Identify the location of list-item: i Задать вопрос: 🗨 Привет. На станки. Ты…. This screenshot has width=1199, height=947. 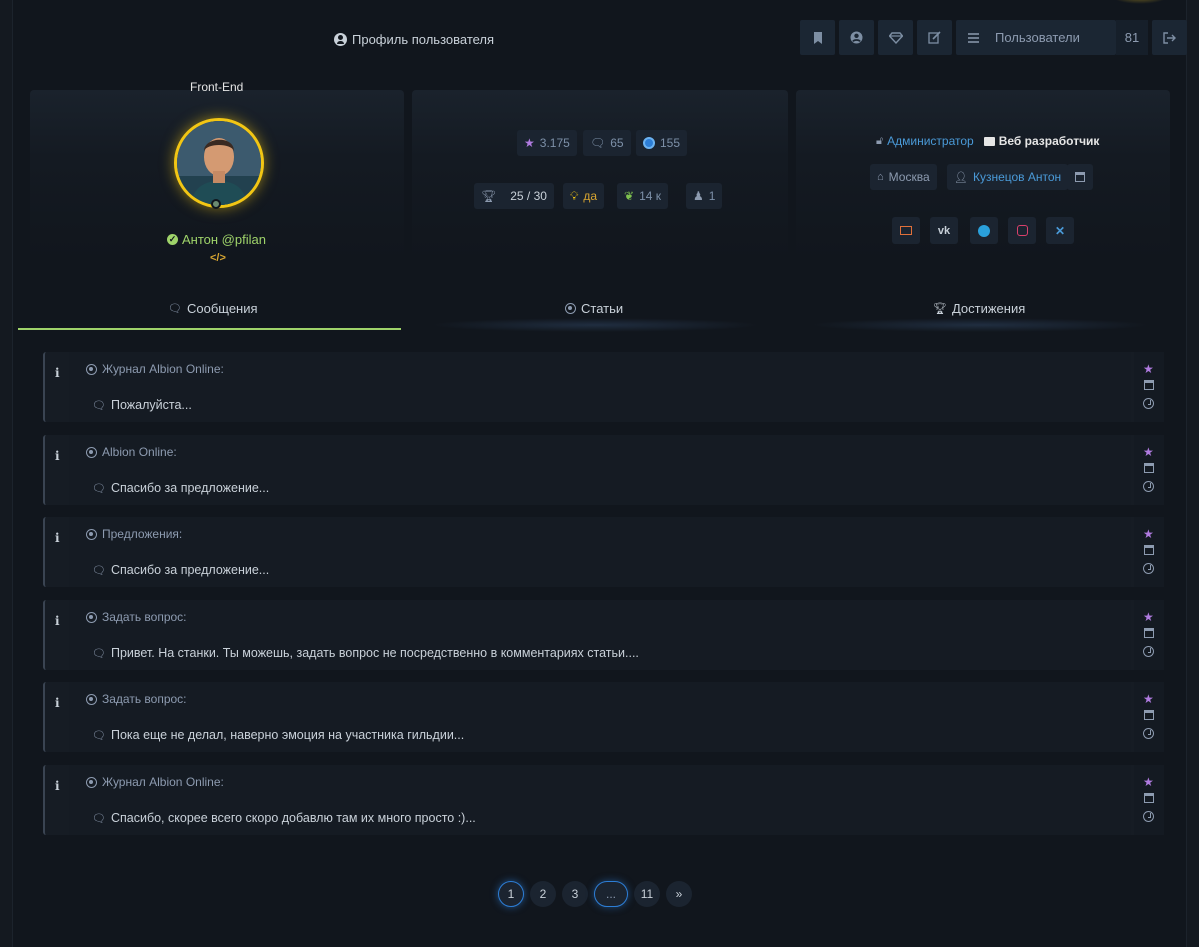
(603, 635).